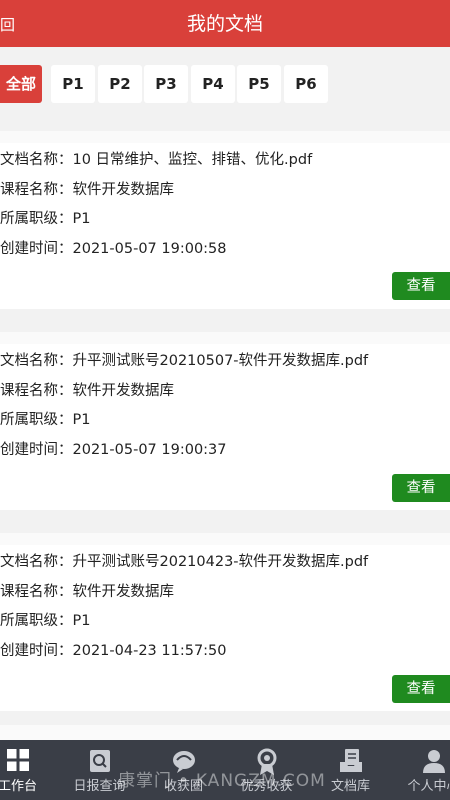  Describe the element at coordinates (192, 160) in the screenshot. I see `doc-name-value: 10 日常维护、监控、排错、优化.pdf` at that location.